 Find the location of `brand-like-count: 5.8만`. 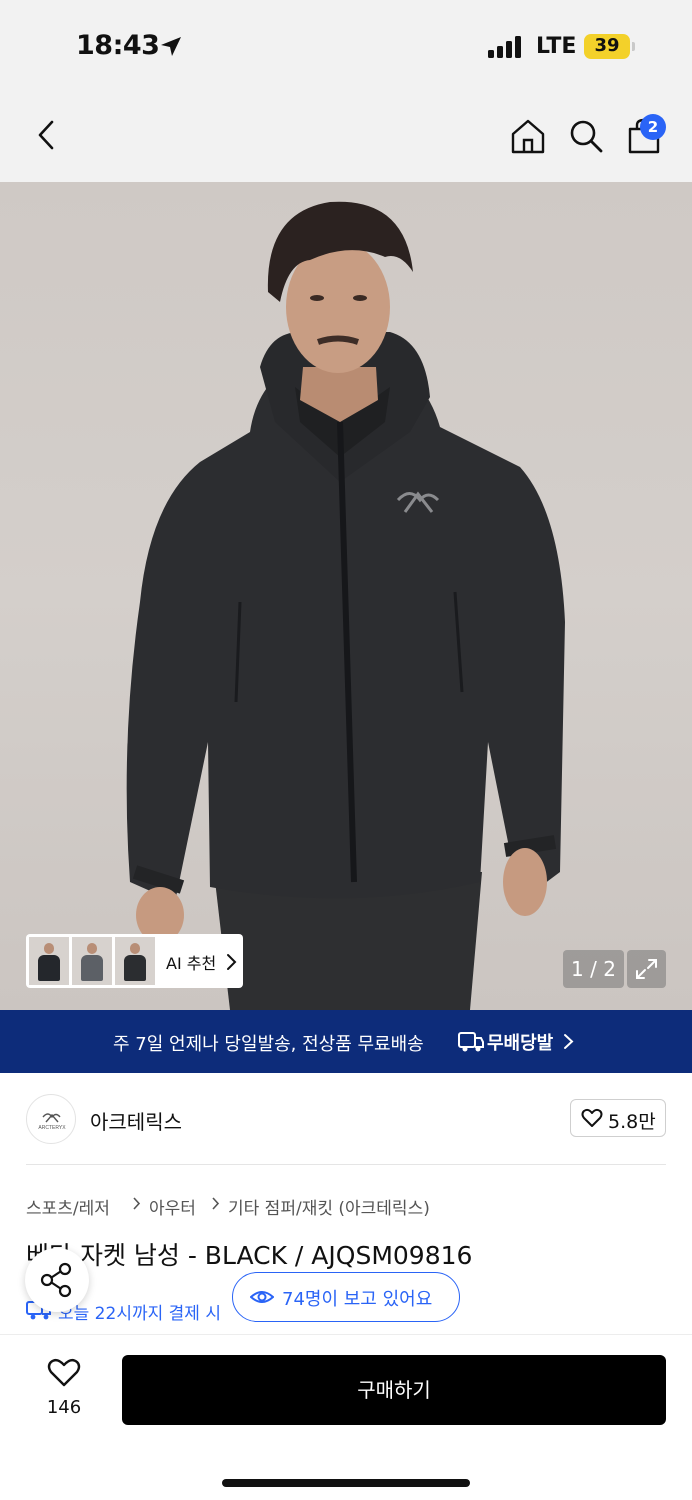

brand-like-count: 5.8만 is located at coordinates (632, 1122).